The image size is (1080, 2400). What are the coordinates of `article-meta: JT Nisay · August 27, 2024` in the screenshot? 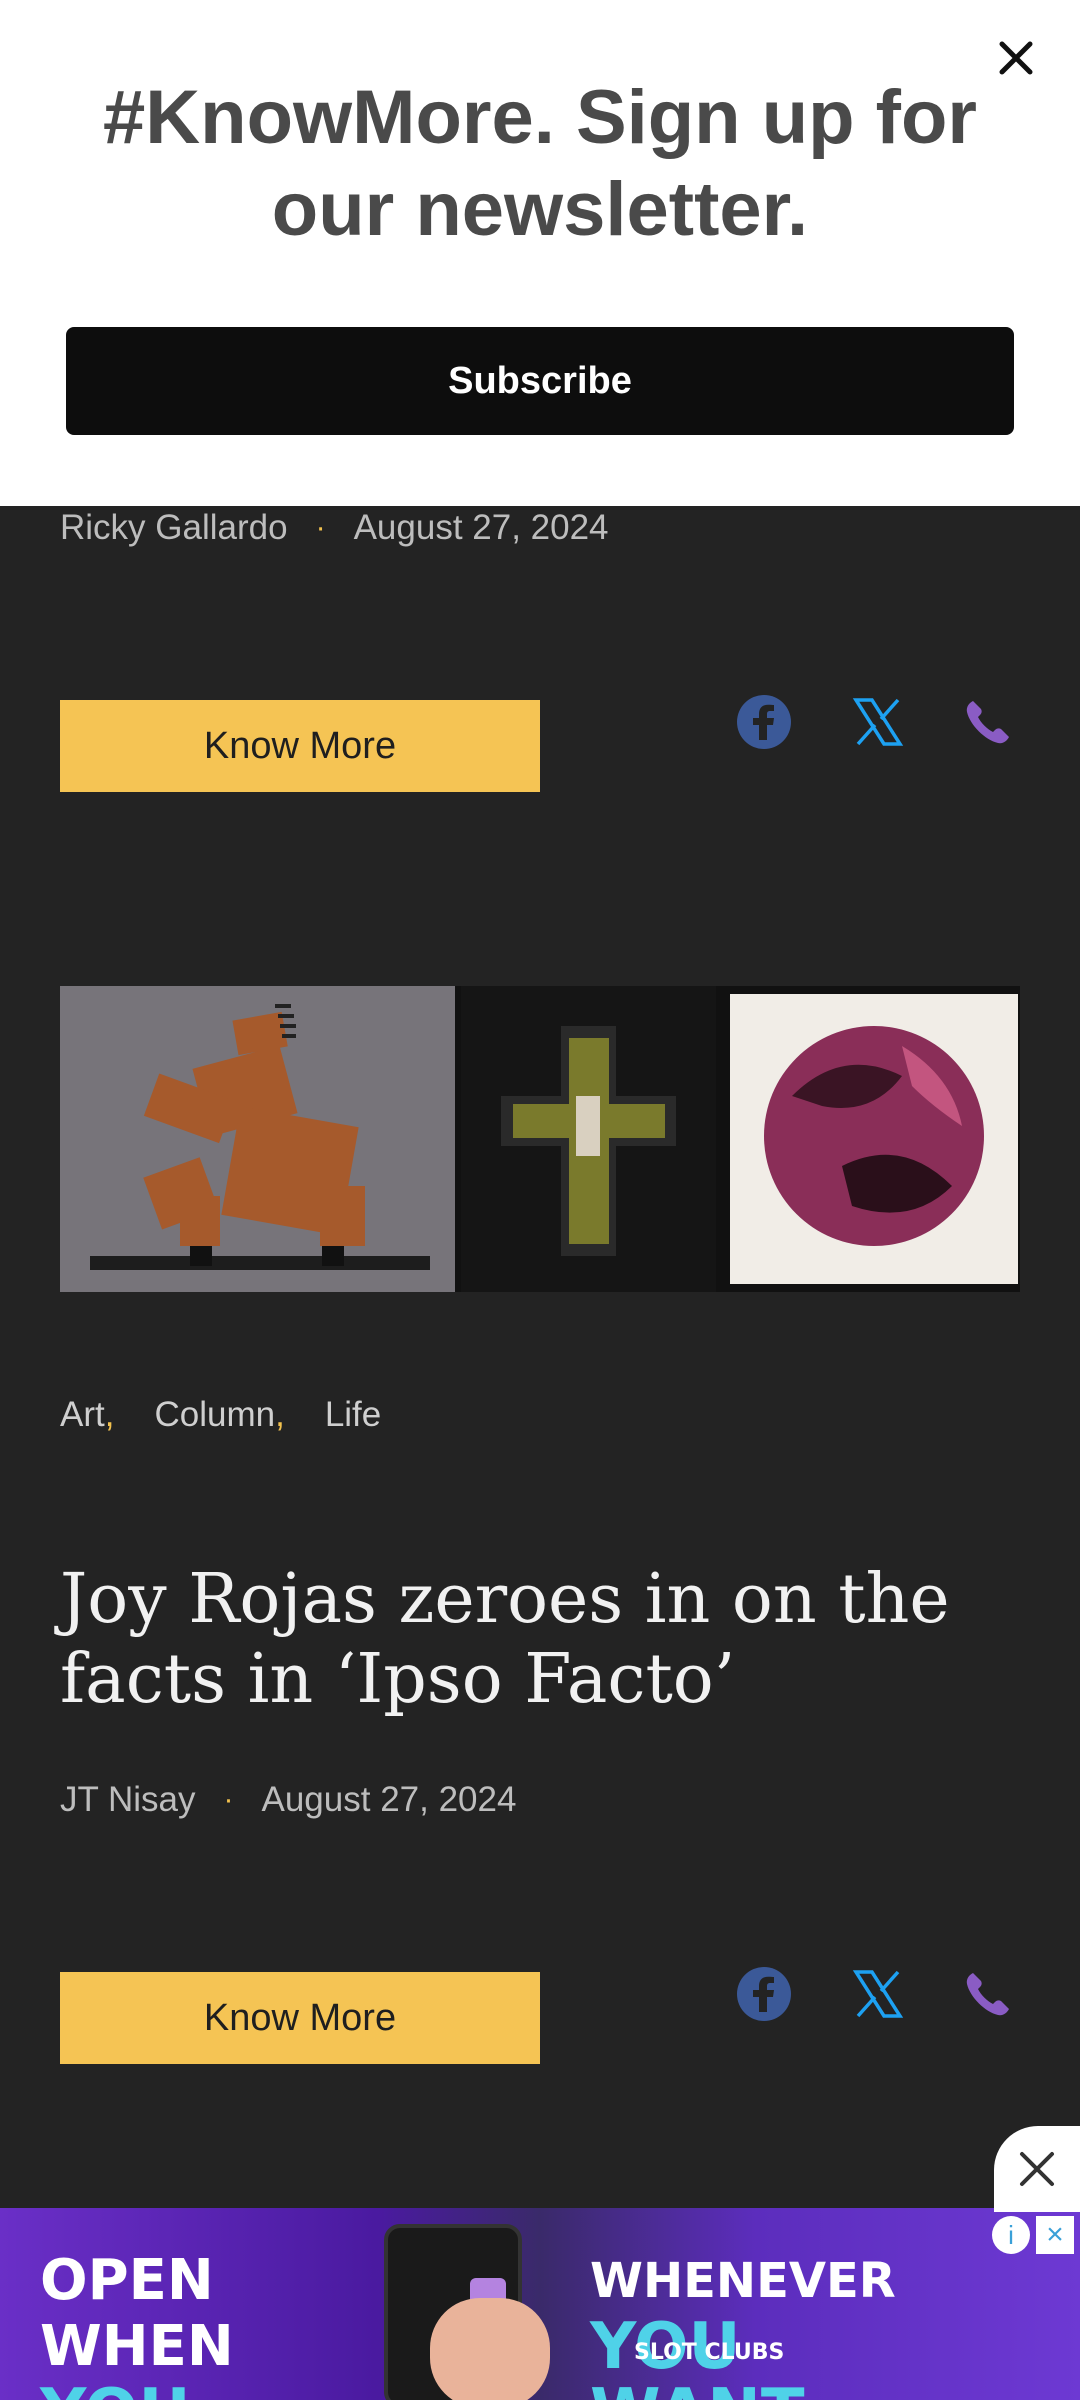 It's located at (288, 1800).